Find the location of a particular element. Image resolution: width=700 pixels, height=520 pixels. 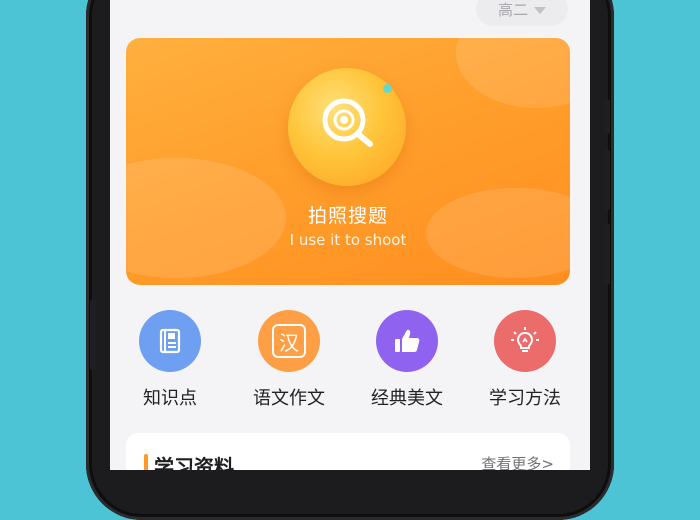

feature-label: 经典美文 is located at coordinates (407, 398).